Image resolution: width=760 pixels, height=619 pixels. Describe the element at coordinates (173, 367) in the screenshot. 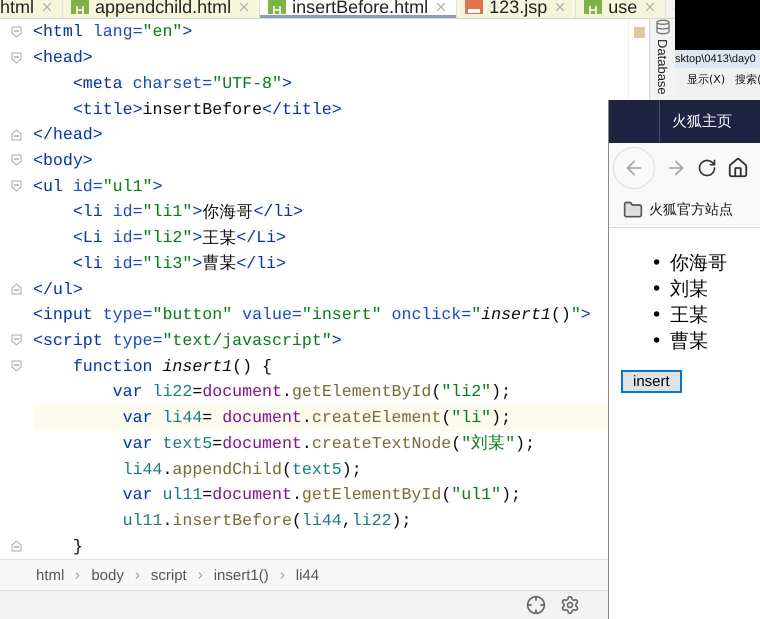

I see `code-line: function insert1() {` at that location.